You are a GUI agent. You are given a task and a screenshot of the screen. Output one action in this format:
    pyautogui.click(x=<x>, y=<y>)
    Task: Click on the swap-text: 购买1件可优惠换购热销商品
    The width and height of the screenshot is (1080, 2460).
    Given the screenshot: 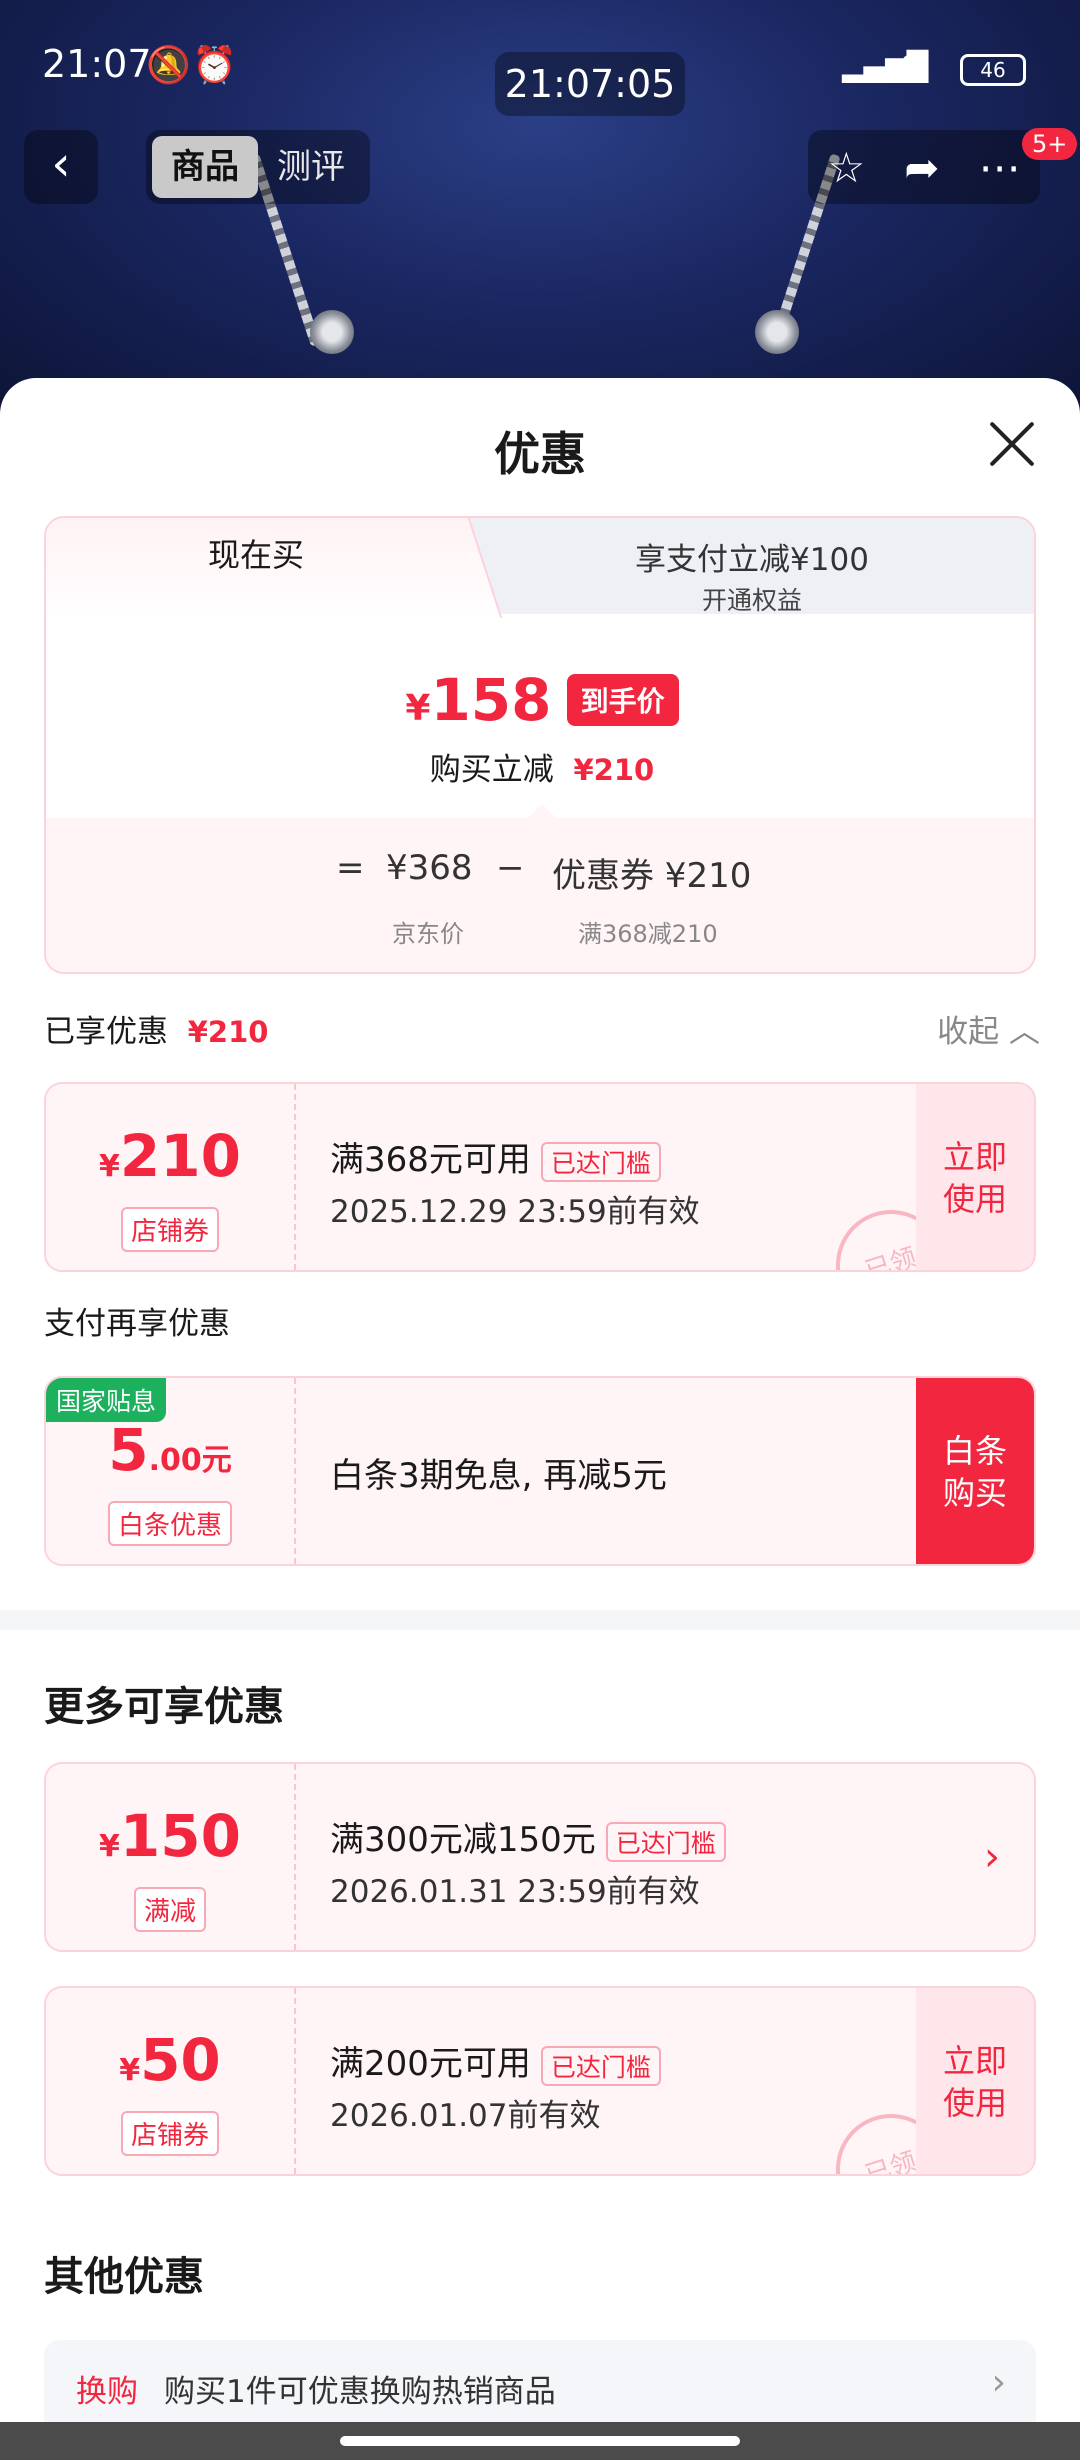 What is the action you would take?
    pyautogui.click(x=360, y=2392)
    